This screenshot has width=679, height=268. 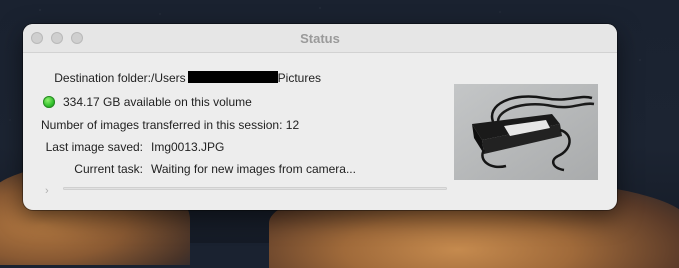 I want to click on image-preview, so click(x=526, y=132).